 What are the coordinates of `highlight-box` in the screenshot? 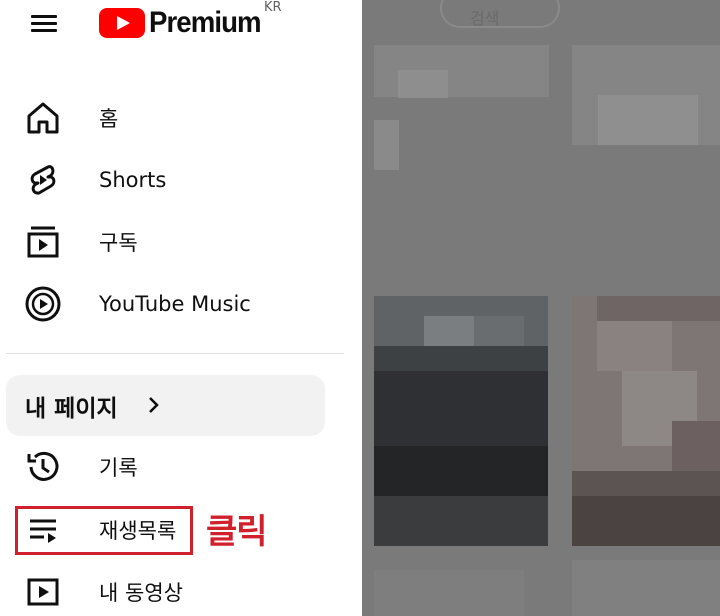 It's located at (104, 530).